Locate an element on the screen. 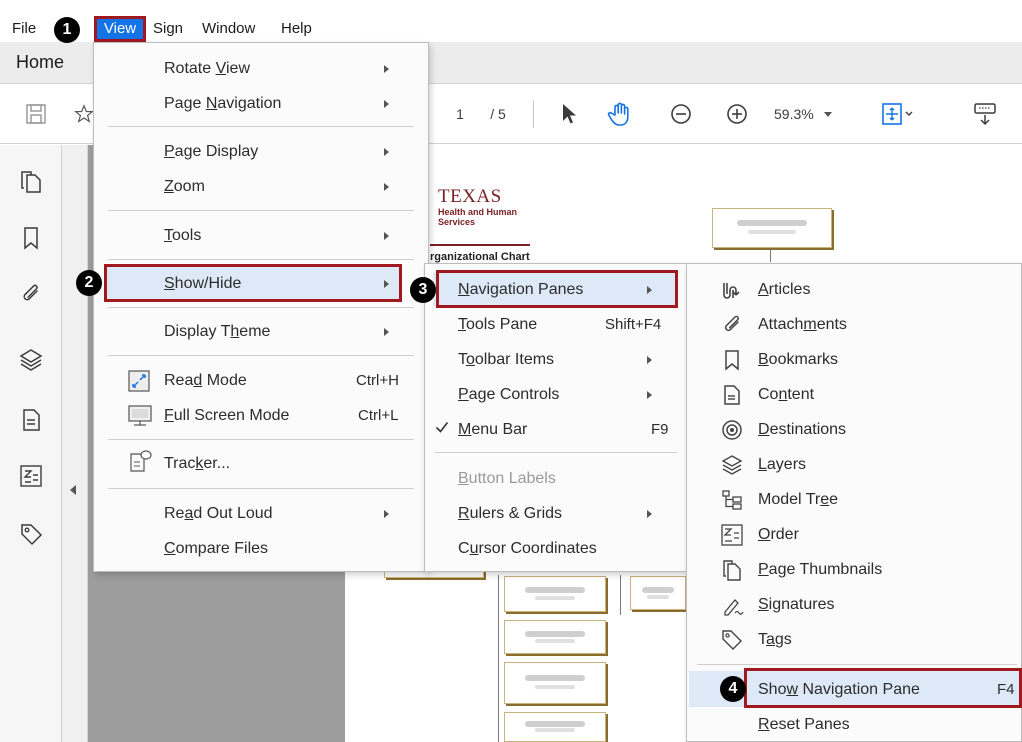  zoom-out-icon is located at coordinates (681, 114).